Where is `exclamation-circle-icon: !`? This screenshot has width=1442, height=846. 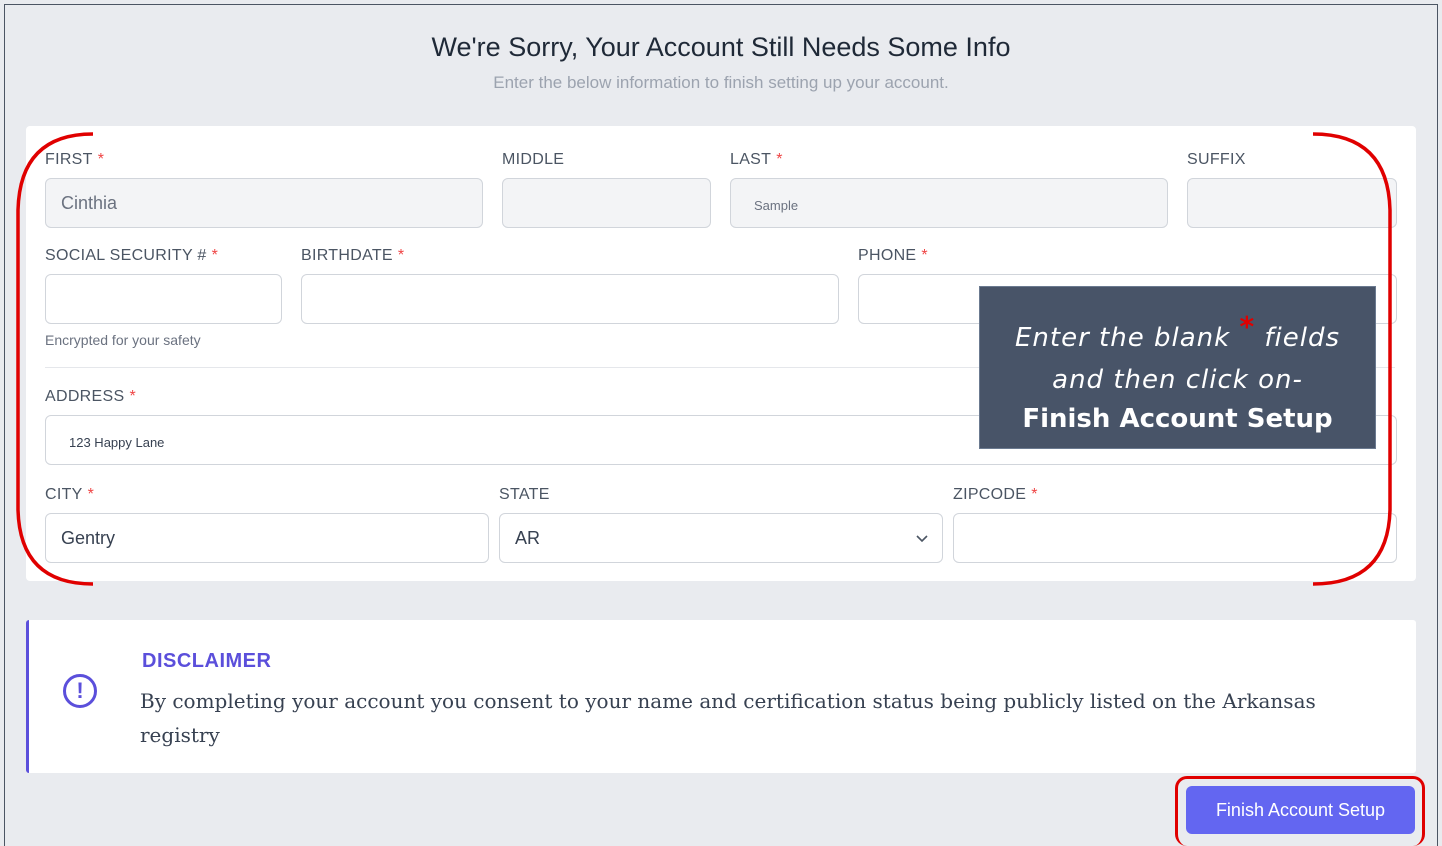 exclamation-circle-icon: ! is located at coordinates (80, 691).